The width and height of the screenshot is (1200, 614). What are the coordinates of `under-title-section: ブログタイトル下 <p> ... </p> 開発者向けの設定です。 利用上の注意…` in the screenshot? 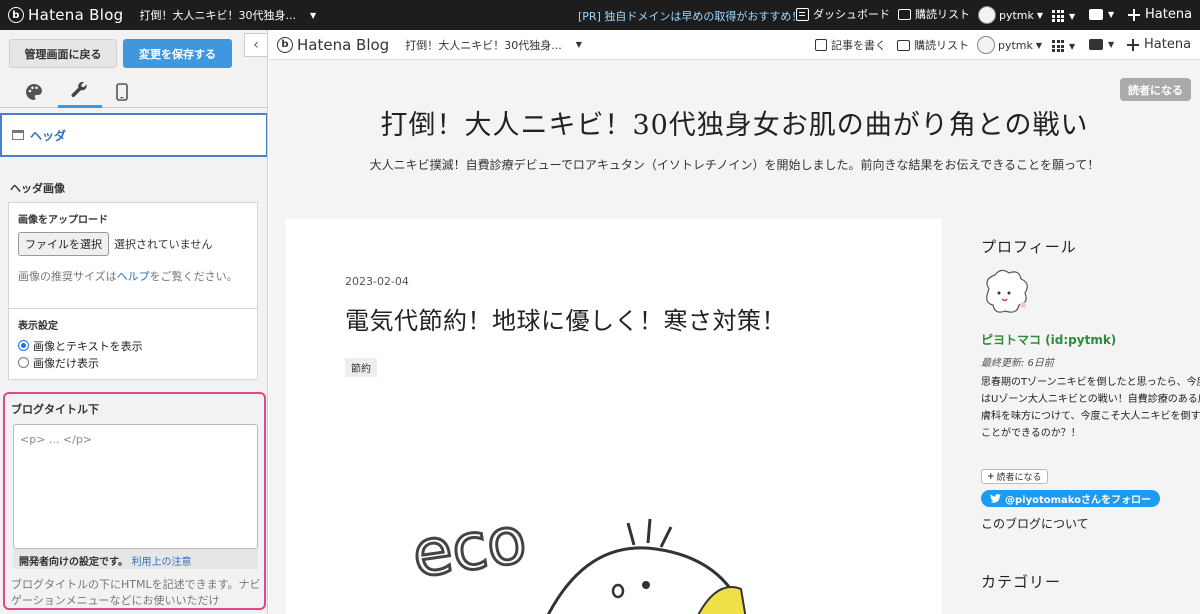 It's located at (134, 501).